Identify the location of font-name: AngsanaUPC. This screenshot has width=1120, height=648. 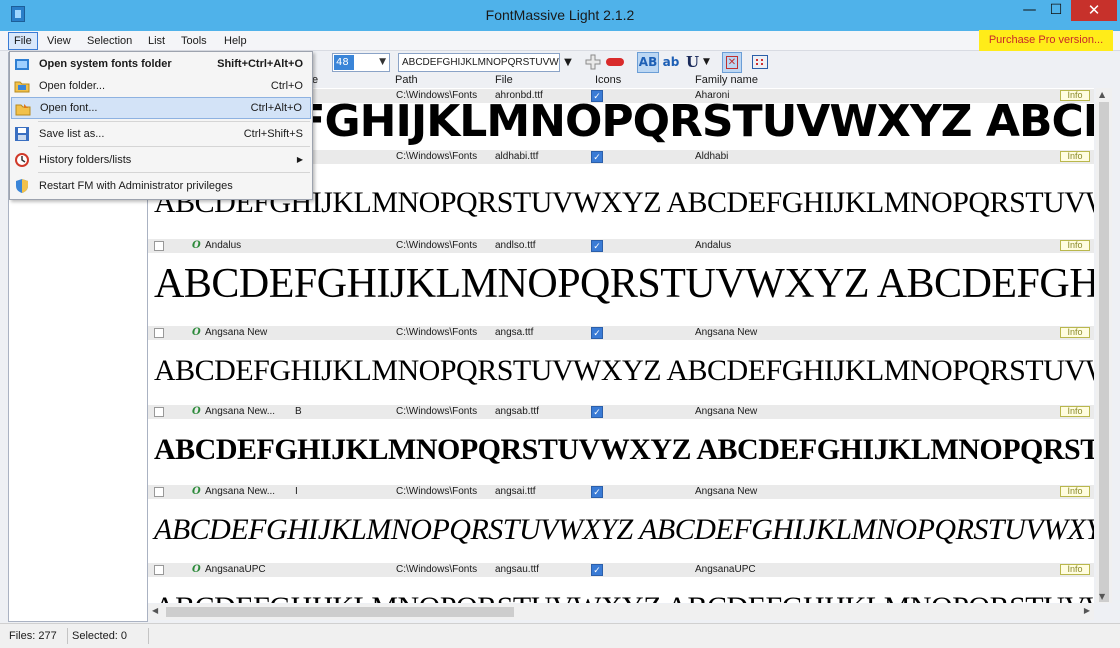
(235, 569).